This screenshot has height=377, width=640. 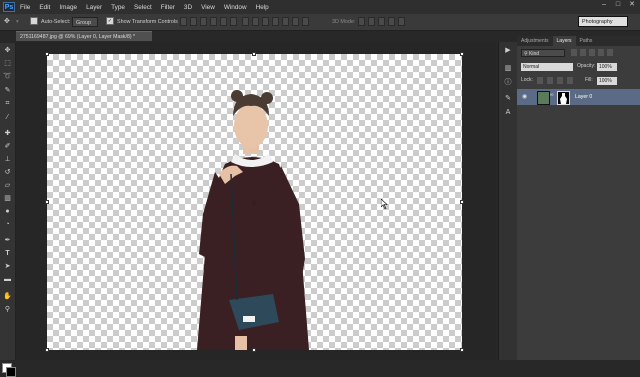 What do you see at coordinates (7, 90) in the screenshot?
I see `quick-select-tool-icon: ✎` at bounding box center [7, 90].